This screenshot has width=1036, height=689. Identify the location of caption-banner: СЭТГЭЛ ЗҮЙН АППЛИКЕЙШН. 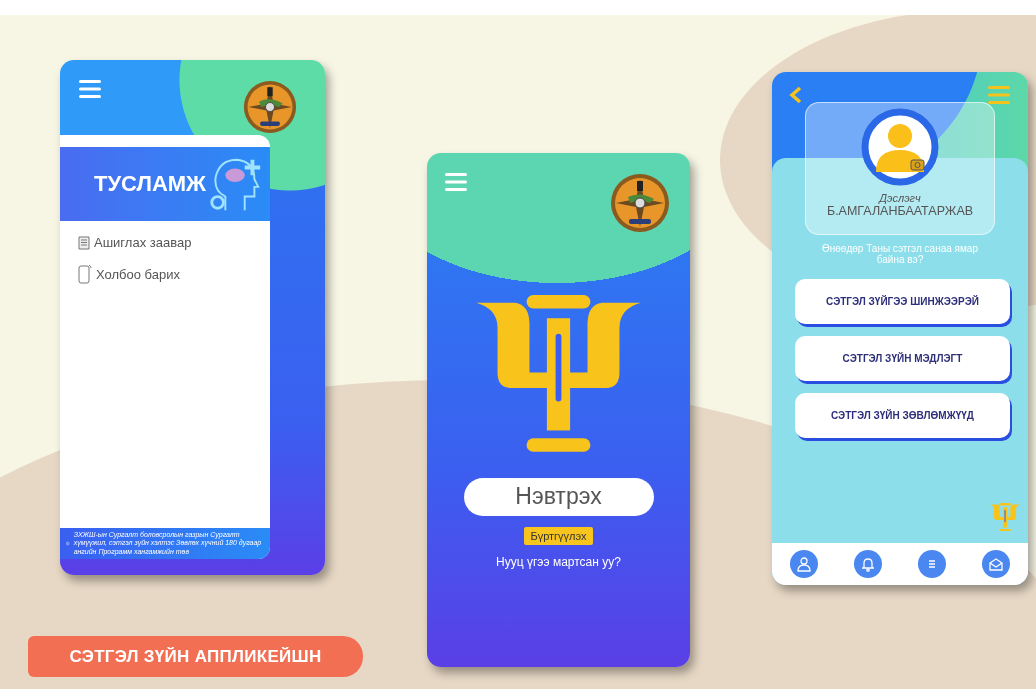
(195, 656).